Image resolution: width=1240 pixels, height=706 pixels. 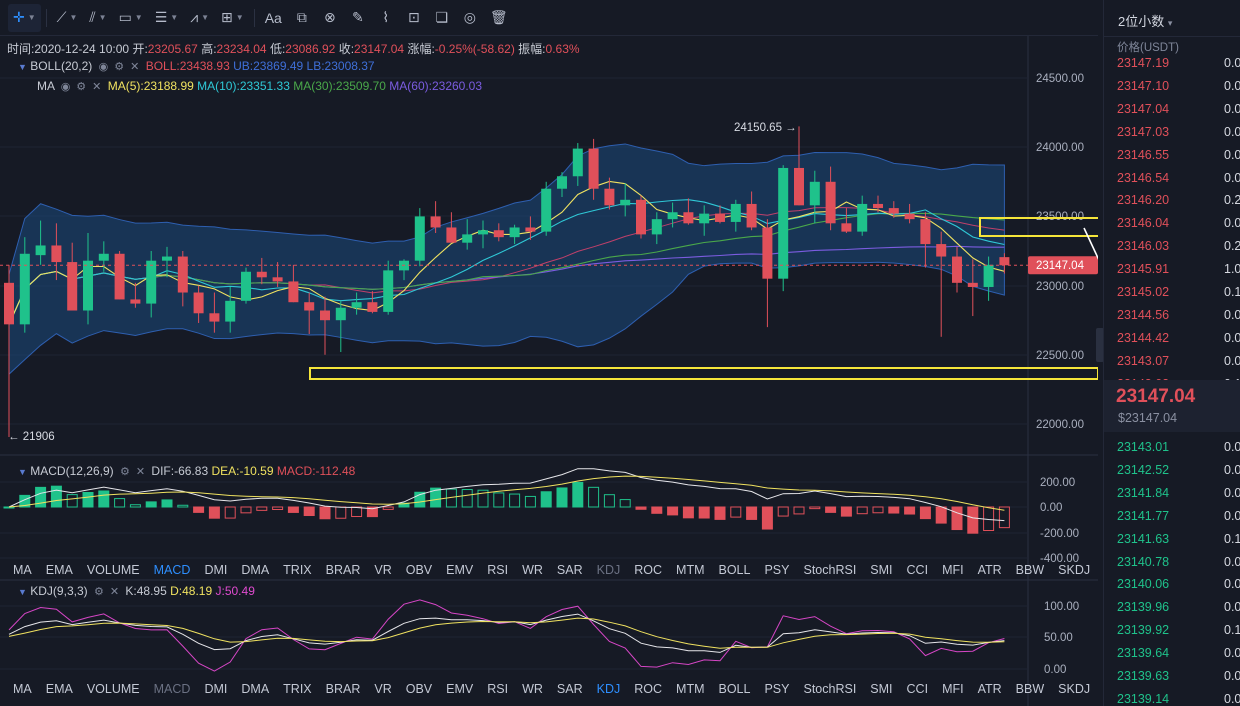 What do you see at coordinates (1172, 227) in the screenshot?
I see `ask-row: 23146.04 0.0` at bounding box center [1172, 227].